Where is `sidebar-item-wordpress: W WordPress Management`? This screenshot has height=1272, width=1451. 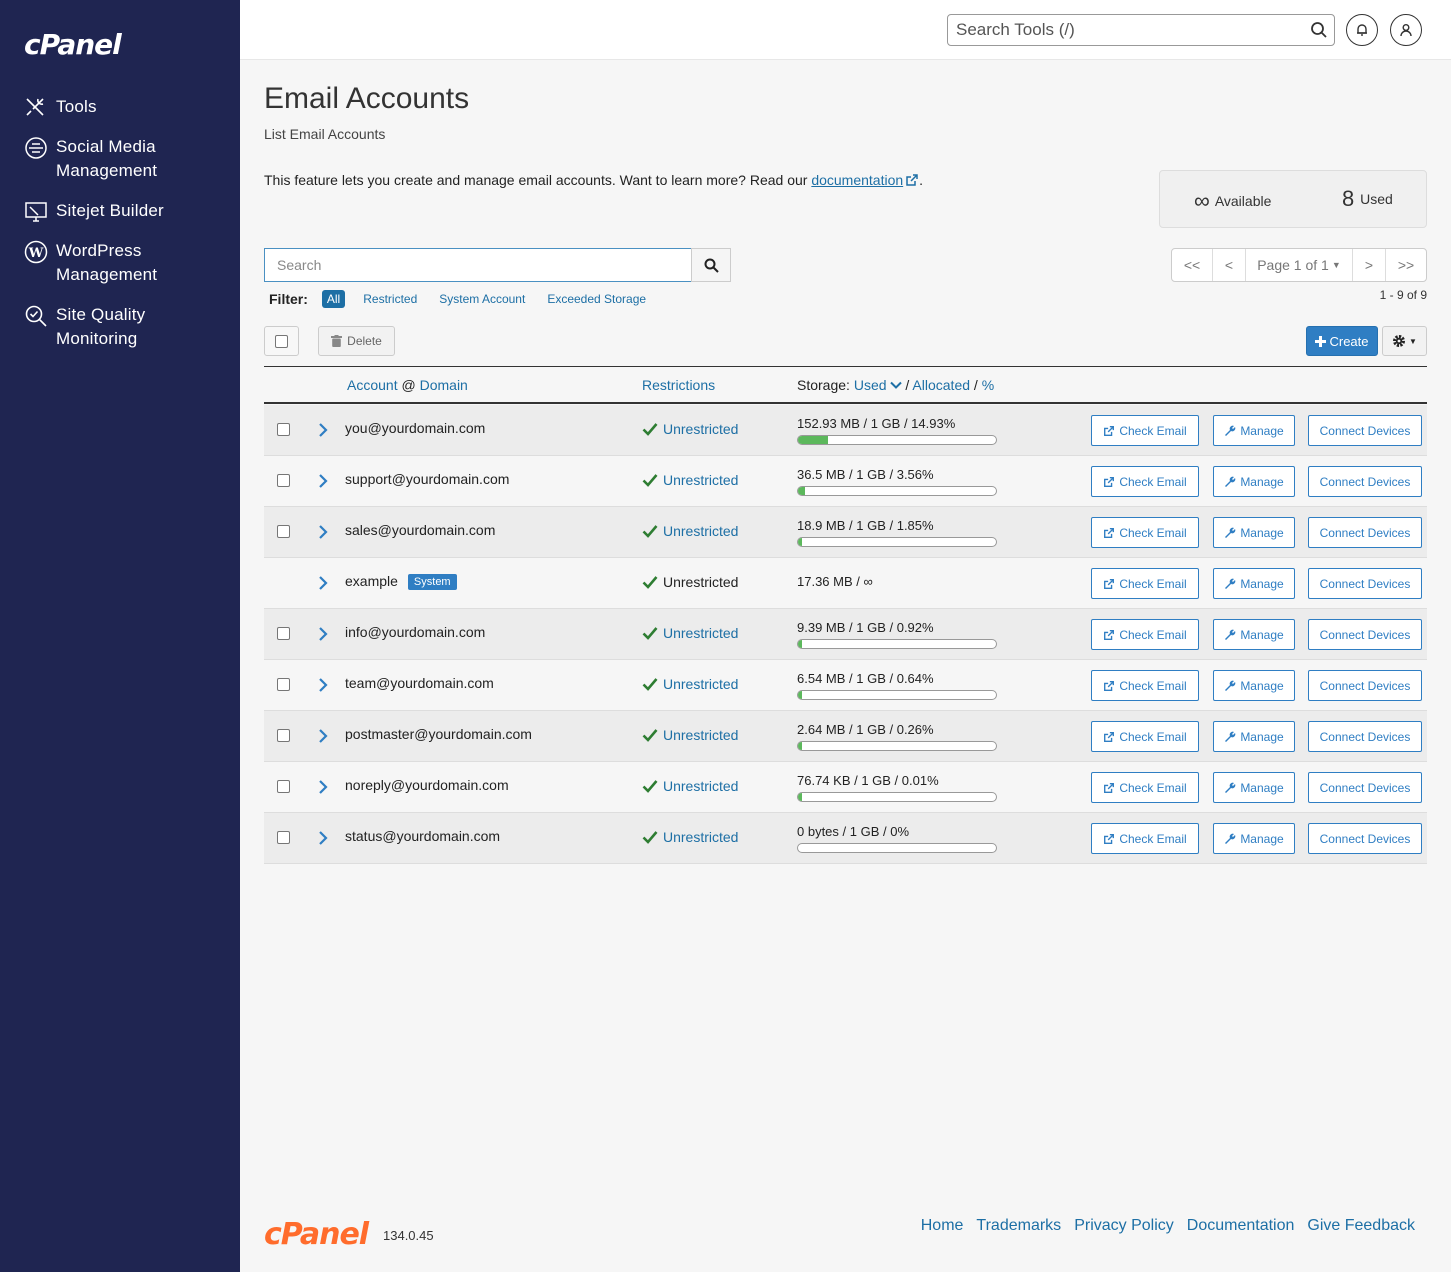 sidebar-item-wordpress: W WordPress Management is located at coordinates (115, 263).